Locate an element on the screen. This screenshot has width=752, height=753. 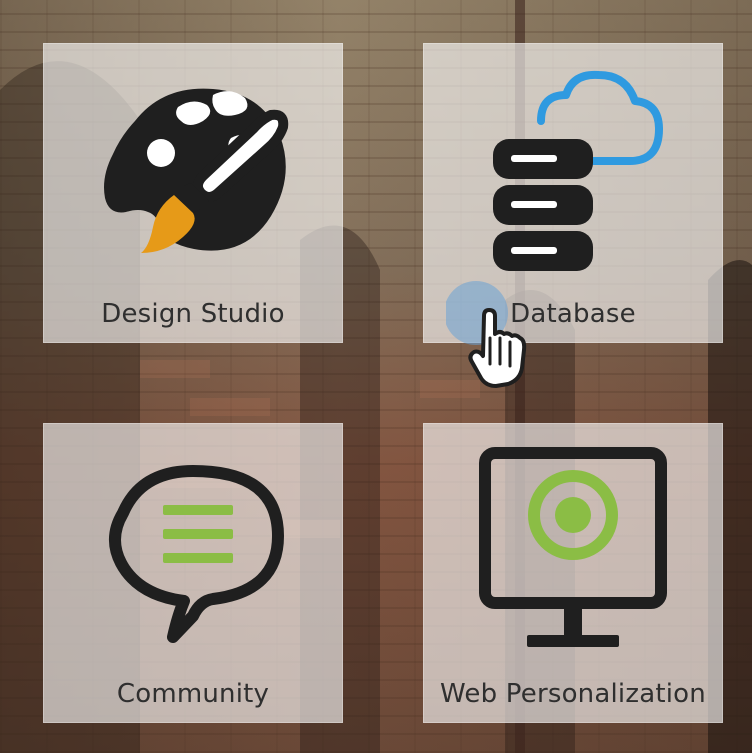
database-cloud-icon is located at coordinates (578, 170).